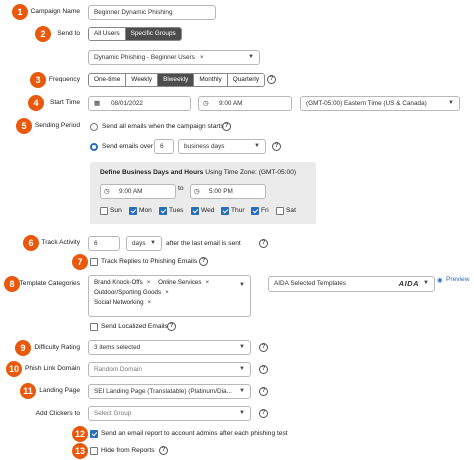  I want to click on send-localized-label: Send Localized Emails, so click(134, 326).